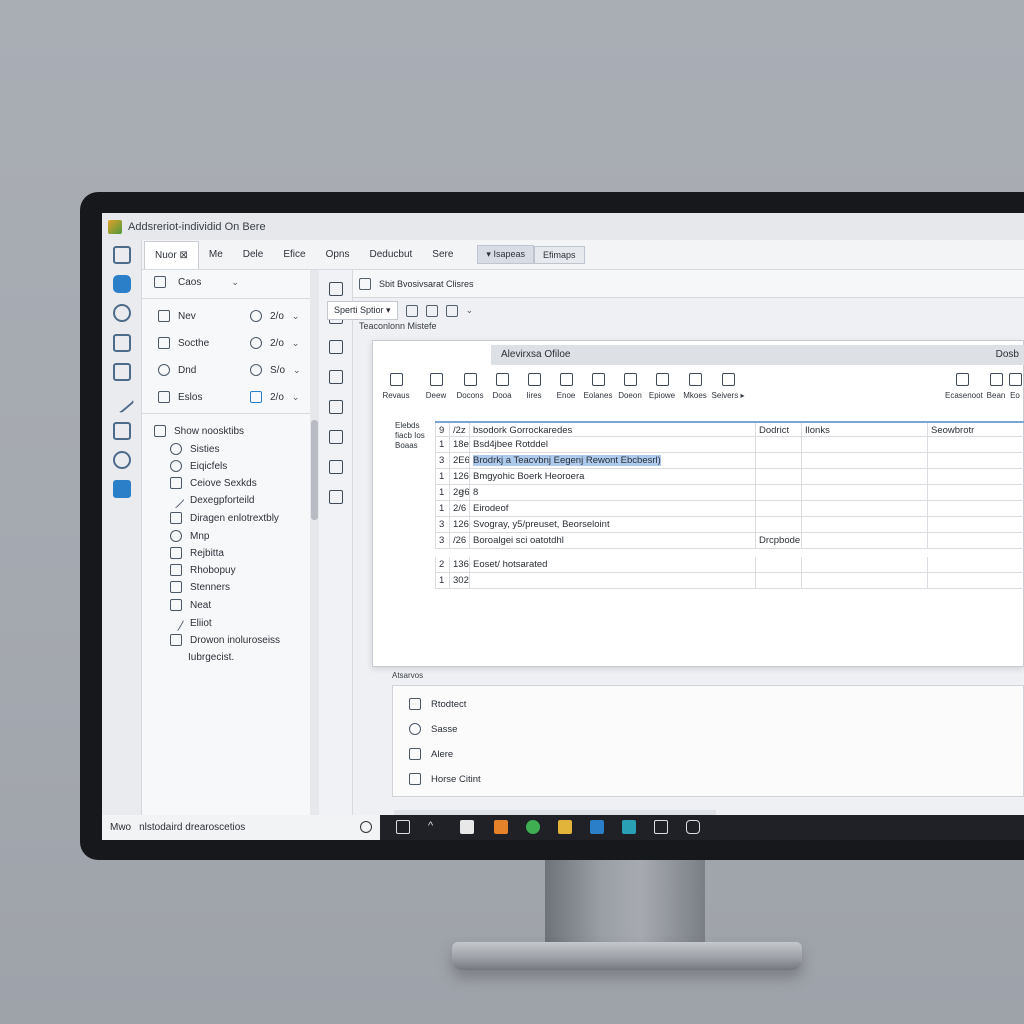 The image size is (1024, 1024). I want to click on tree-item-11: Neat, so click(190, 605).